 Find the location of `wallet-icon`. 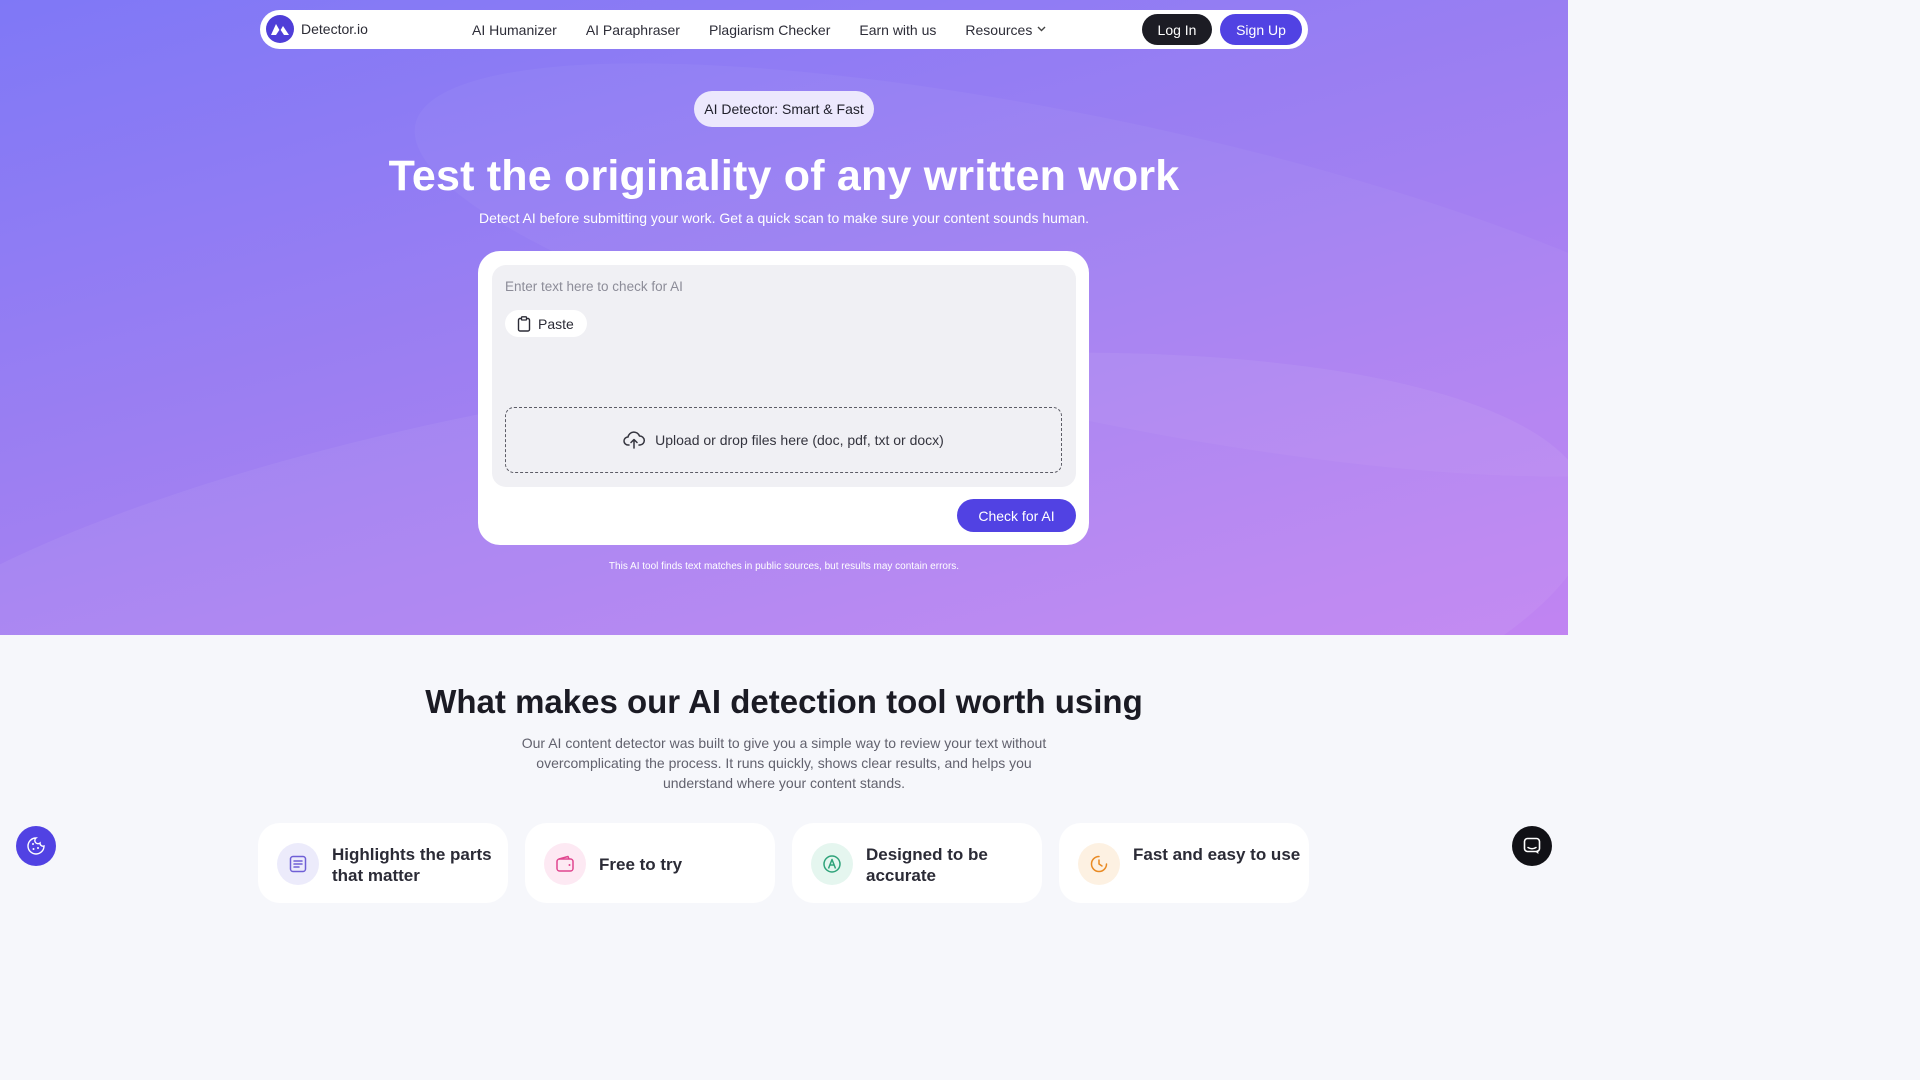

wallet-icon is located at coordinates (565, 864).